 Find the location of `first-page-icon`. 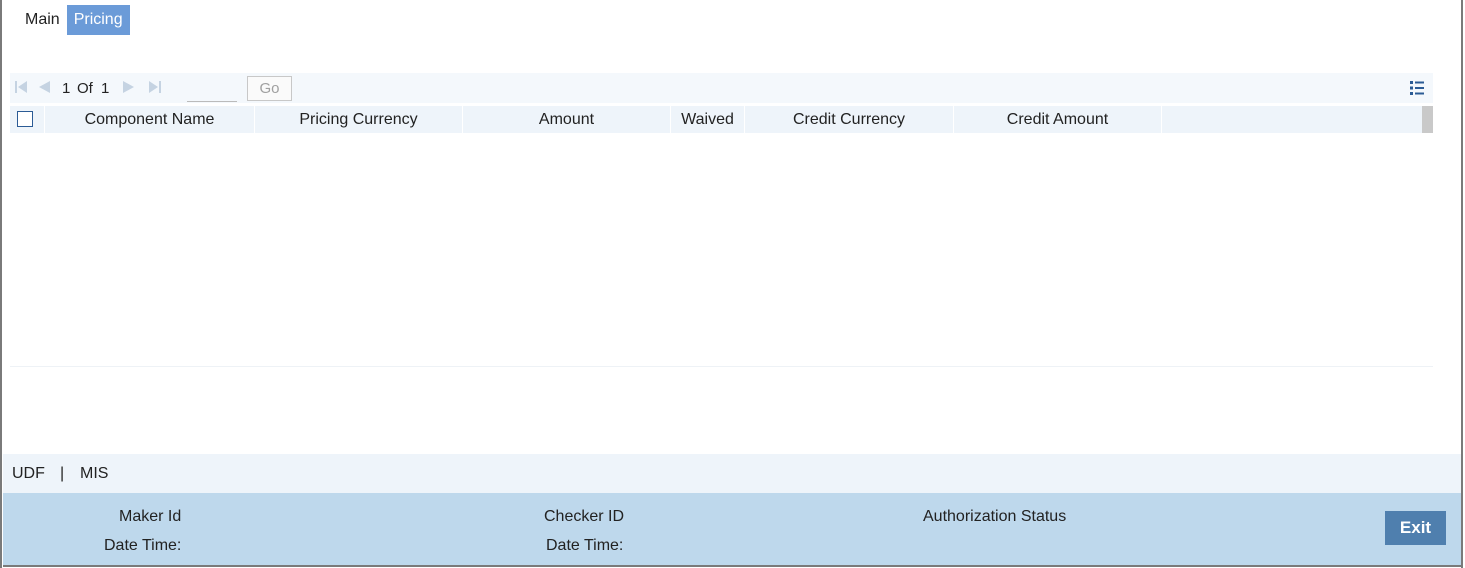

first-page-icon is located at coordinates (21, 87).